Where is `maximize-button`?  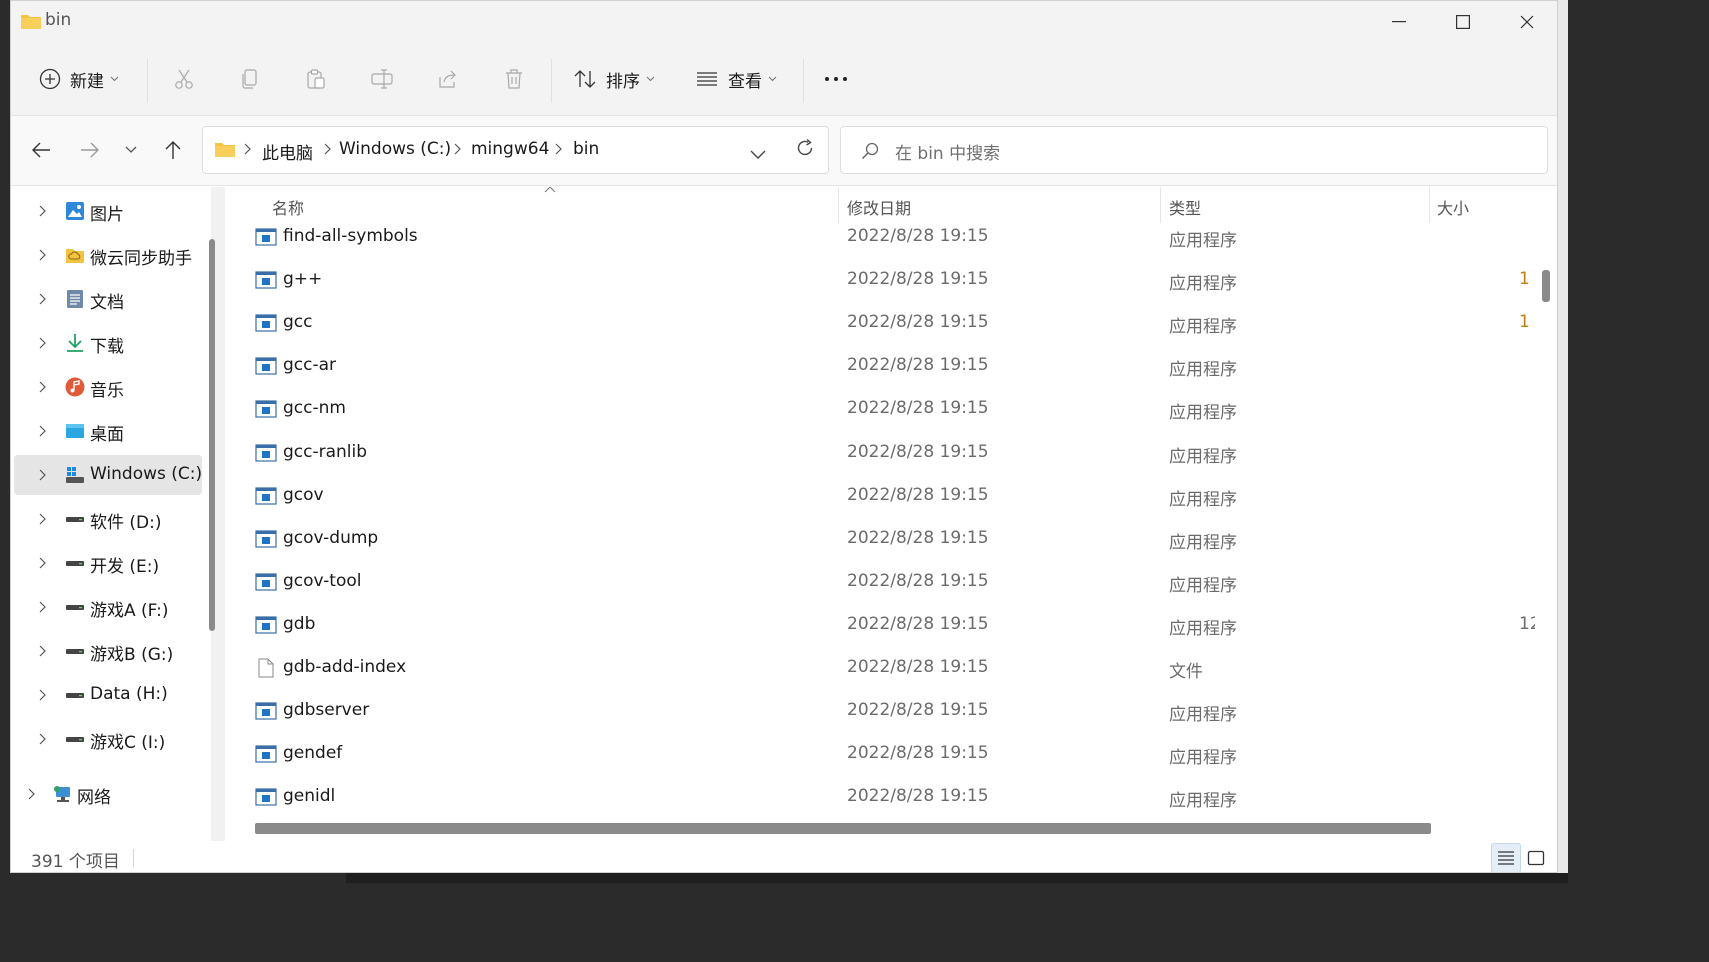
maximize-button is located at coordinates (1463, 22).